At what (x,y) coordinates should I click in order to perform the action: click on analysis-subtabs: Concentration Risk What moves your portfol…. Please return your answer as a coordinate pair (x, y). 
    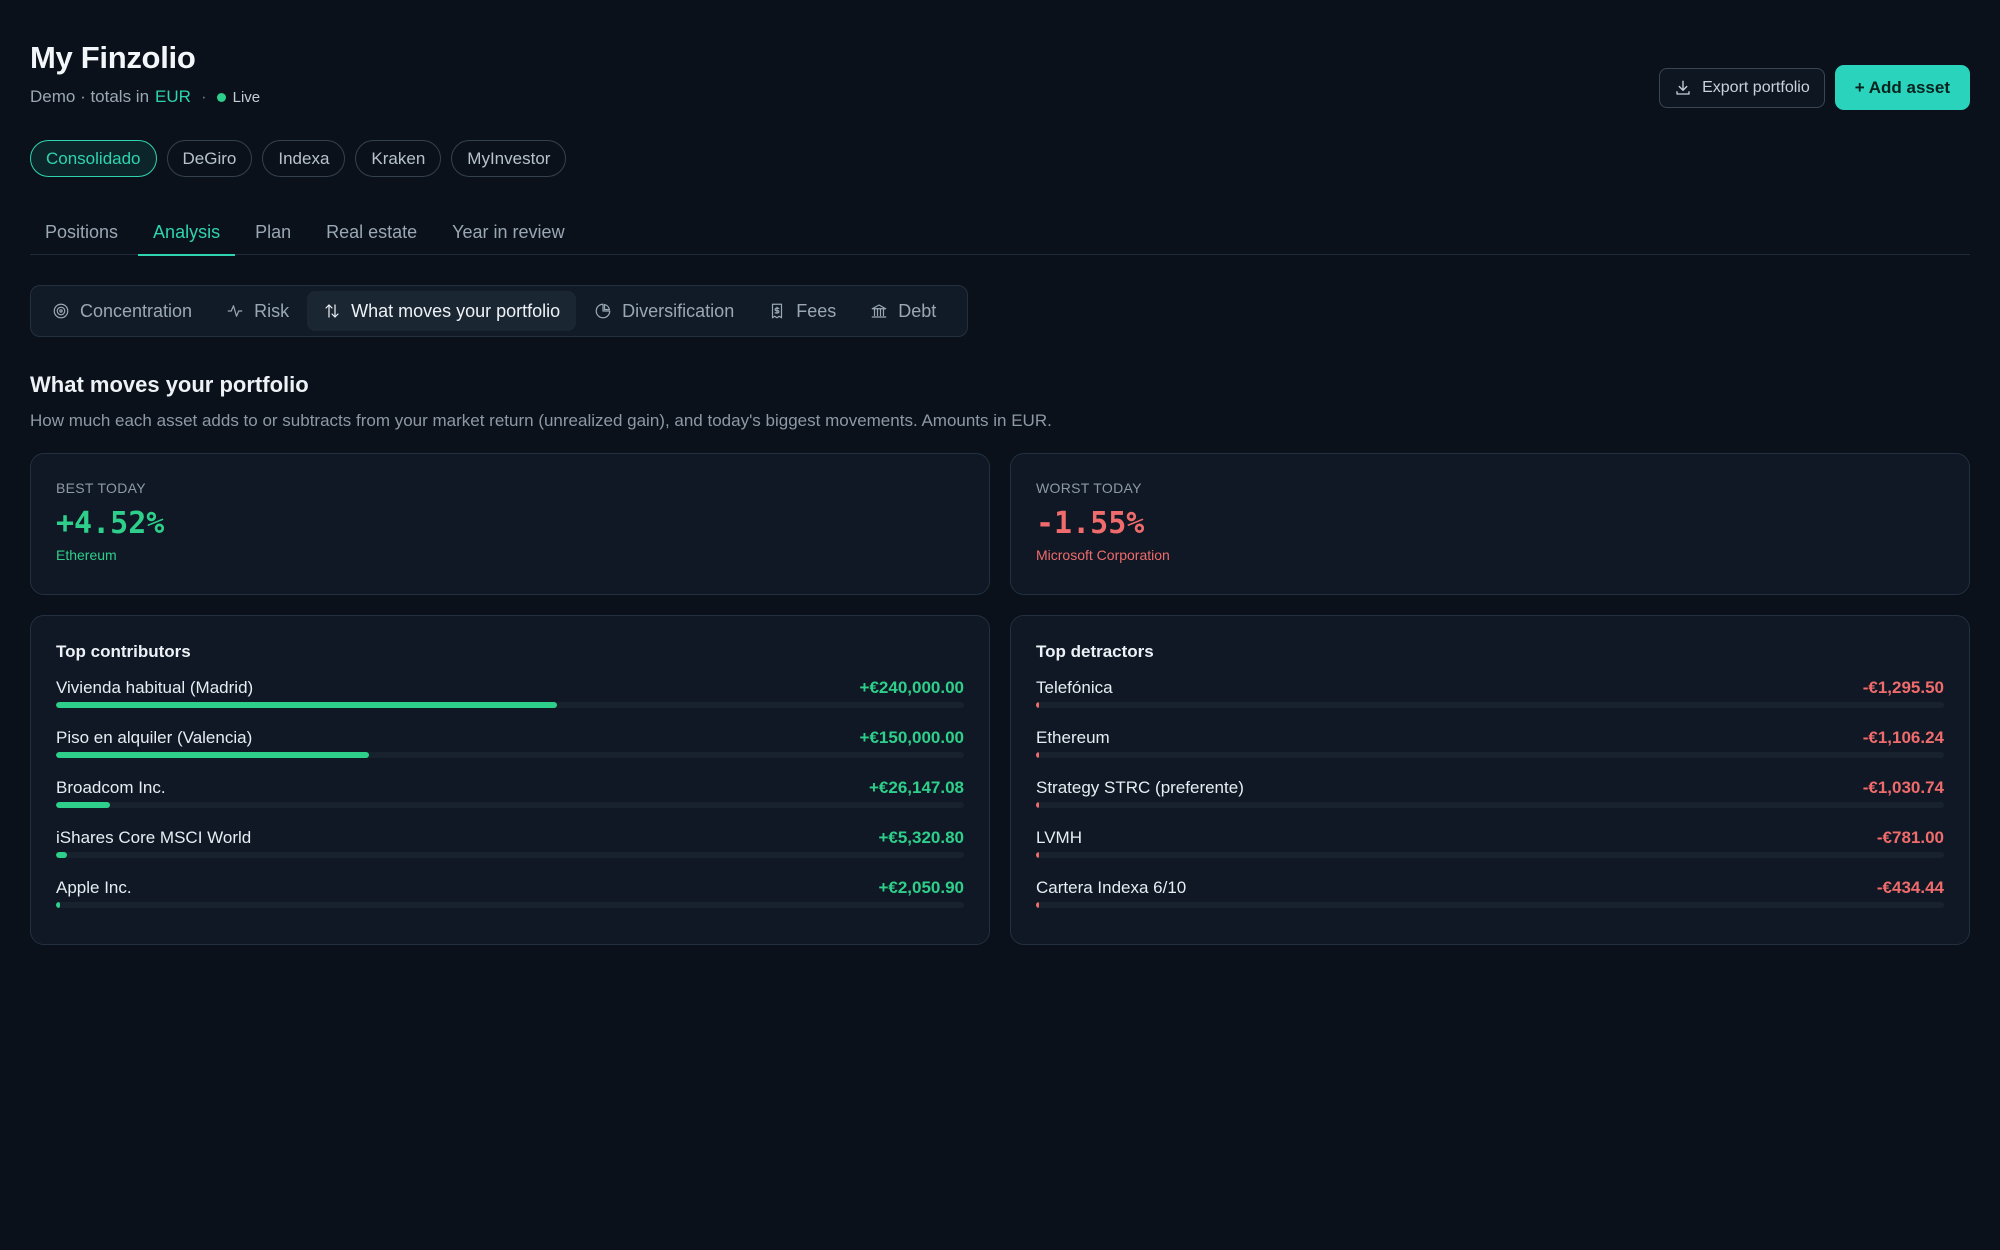
    Looking at the image, I should click on (499, 311).